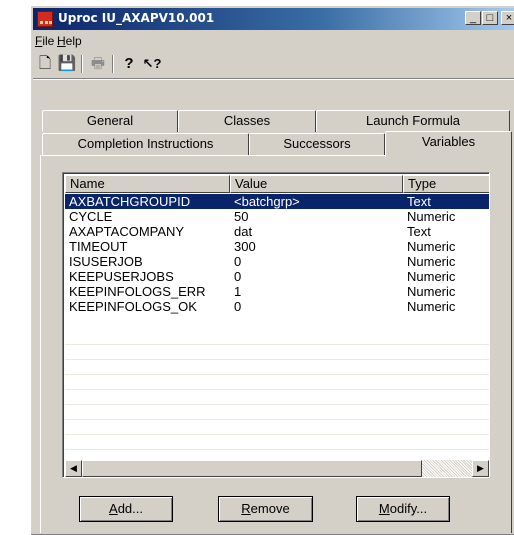 The image size is (514, 535). What do you see at coordinates (273, 64) in the screenshot?
I see `toolbar: 🗋 💾 🖶 ? ↖?` at bounding box center [273, 64].